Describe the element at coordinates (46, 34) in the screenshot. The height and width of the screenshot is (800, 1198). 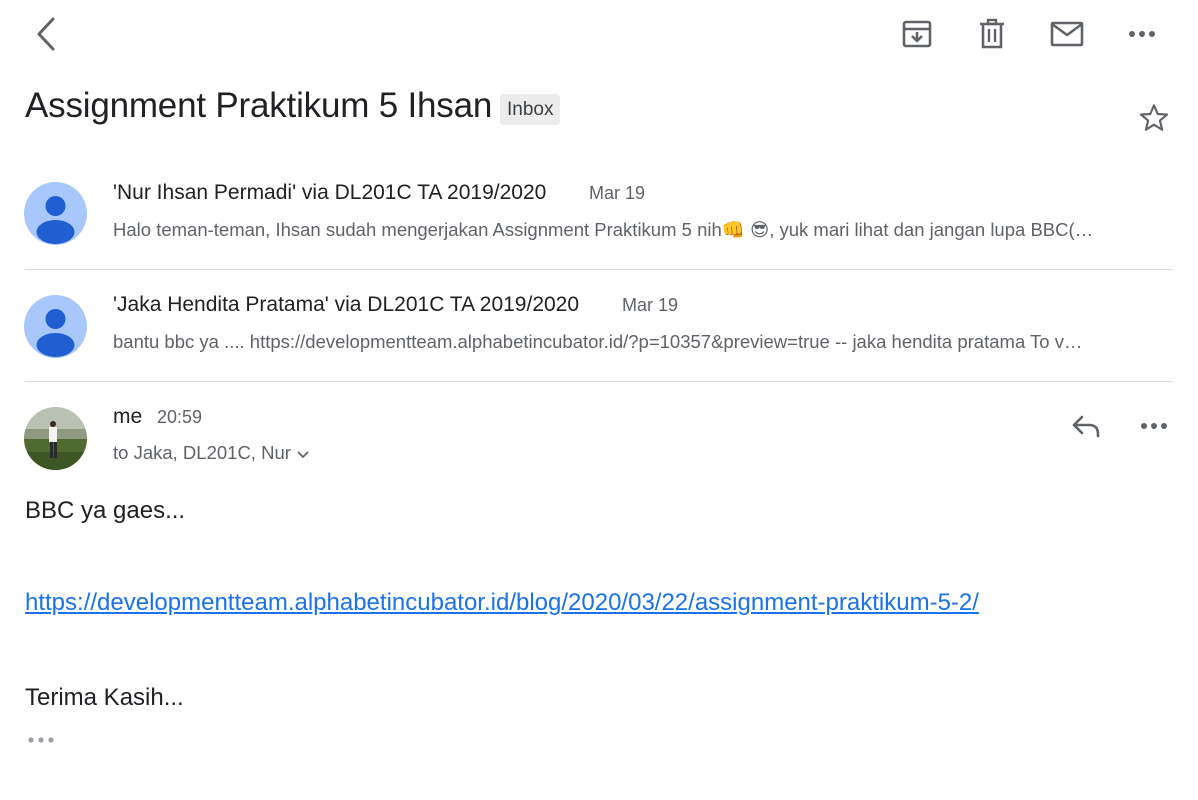
I see `back-arrow-icon` at that location.